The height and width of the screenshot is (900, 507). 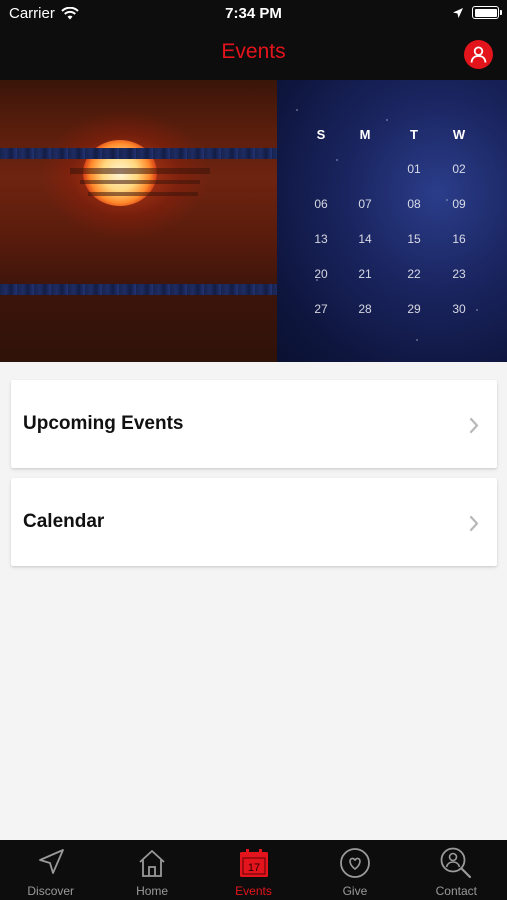 What do you see at coordinates (456, 891) in the screenshot?
I see `tab-label: Contact` at bounding box center [456, 891].